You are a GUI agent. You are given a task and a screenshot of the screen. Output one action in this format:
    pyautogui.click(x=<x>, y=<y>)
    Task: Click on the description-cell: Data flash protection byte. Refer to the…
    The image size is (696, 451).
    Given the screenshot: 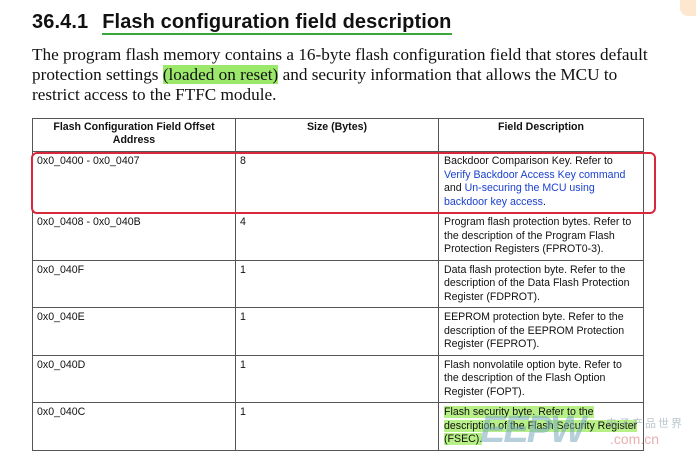 What is the action you would take?
    pyautogui.click(x=541, y=283)
    